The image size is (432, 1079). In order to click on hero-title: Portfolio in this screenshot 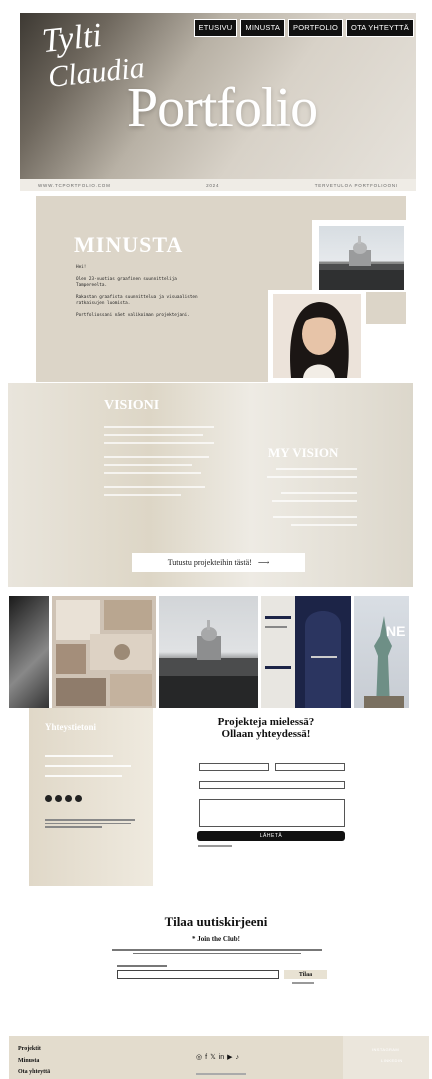, I will do `click(222, 108)`.